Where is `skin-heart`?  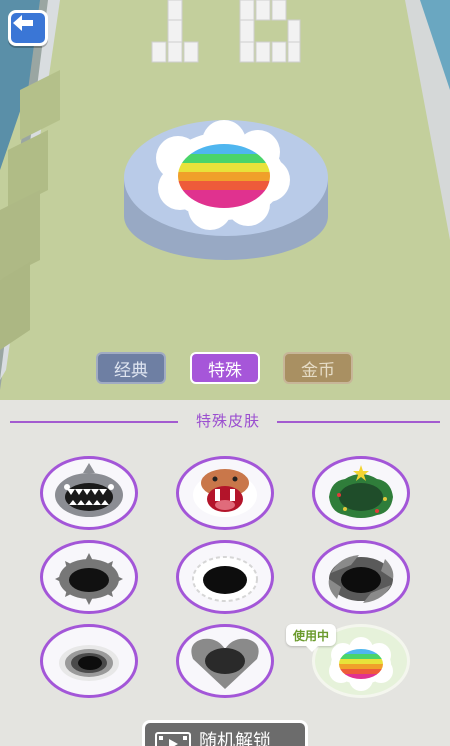
skin-heart is located at coordinates (225, 661).